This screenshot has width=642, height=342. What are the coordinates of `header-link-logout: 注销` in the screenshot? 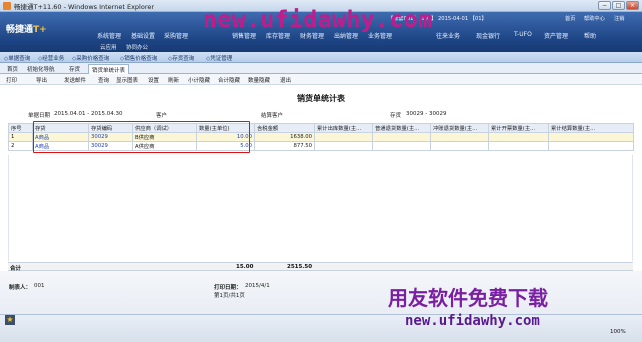 It's located at (619, 18).